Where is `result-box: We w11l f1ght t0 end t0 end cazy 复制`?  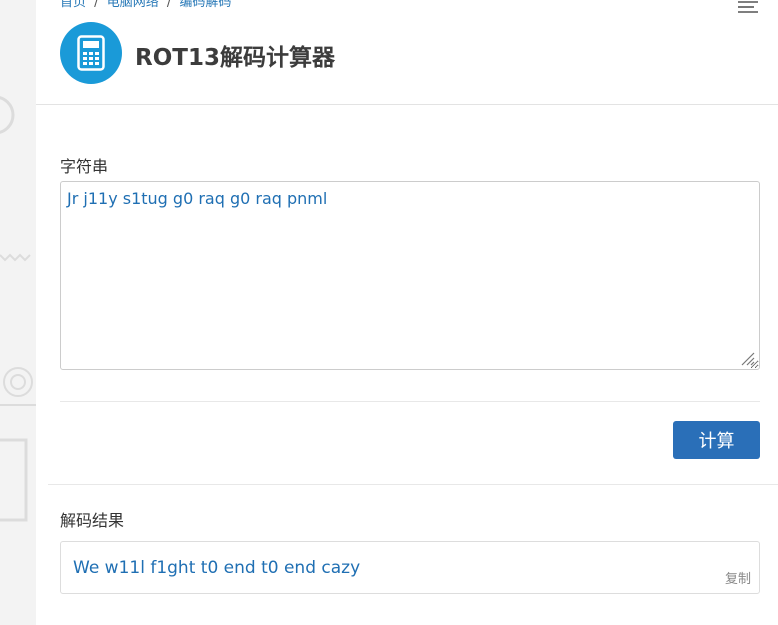 result-box: We w11l f1ght t0 end t0 end cazy 复制 is located at coordinates (410, 567).